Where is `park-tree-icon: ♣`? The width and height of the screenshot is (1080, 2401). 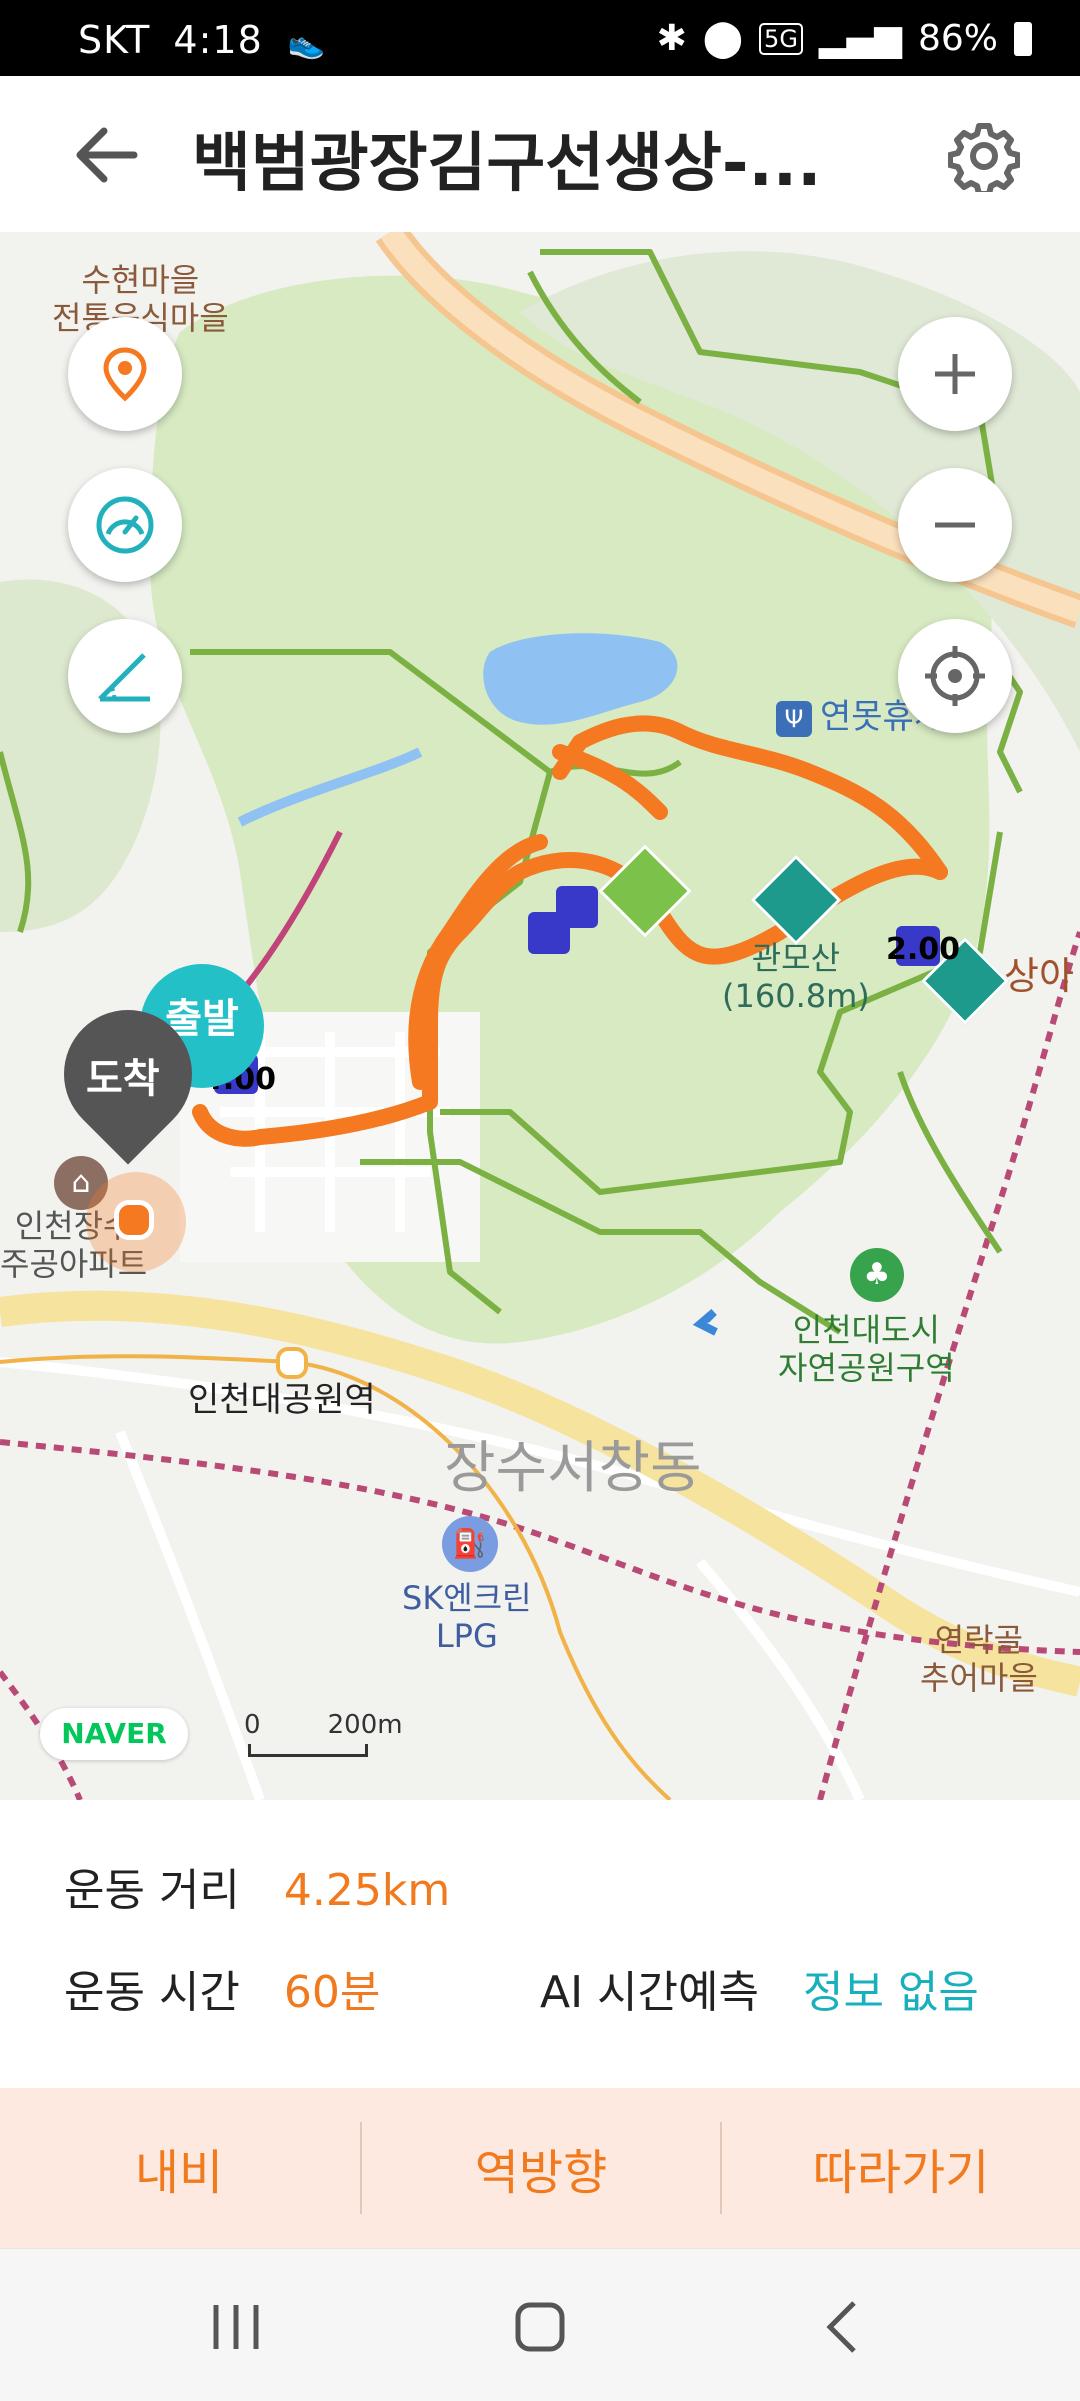 park-tree-icon: ♣ is located at coordinates (877, 1275).